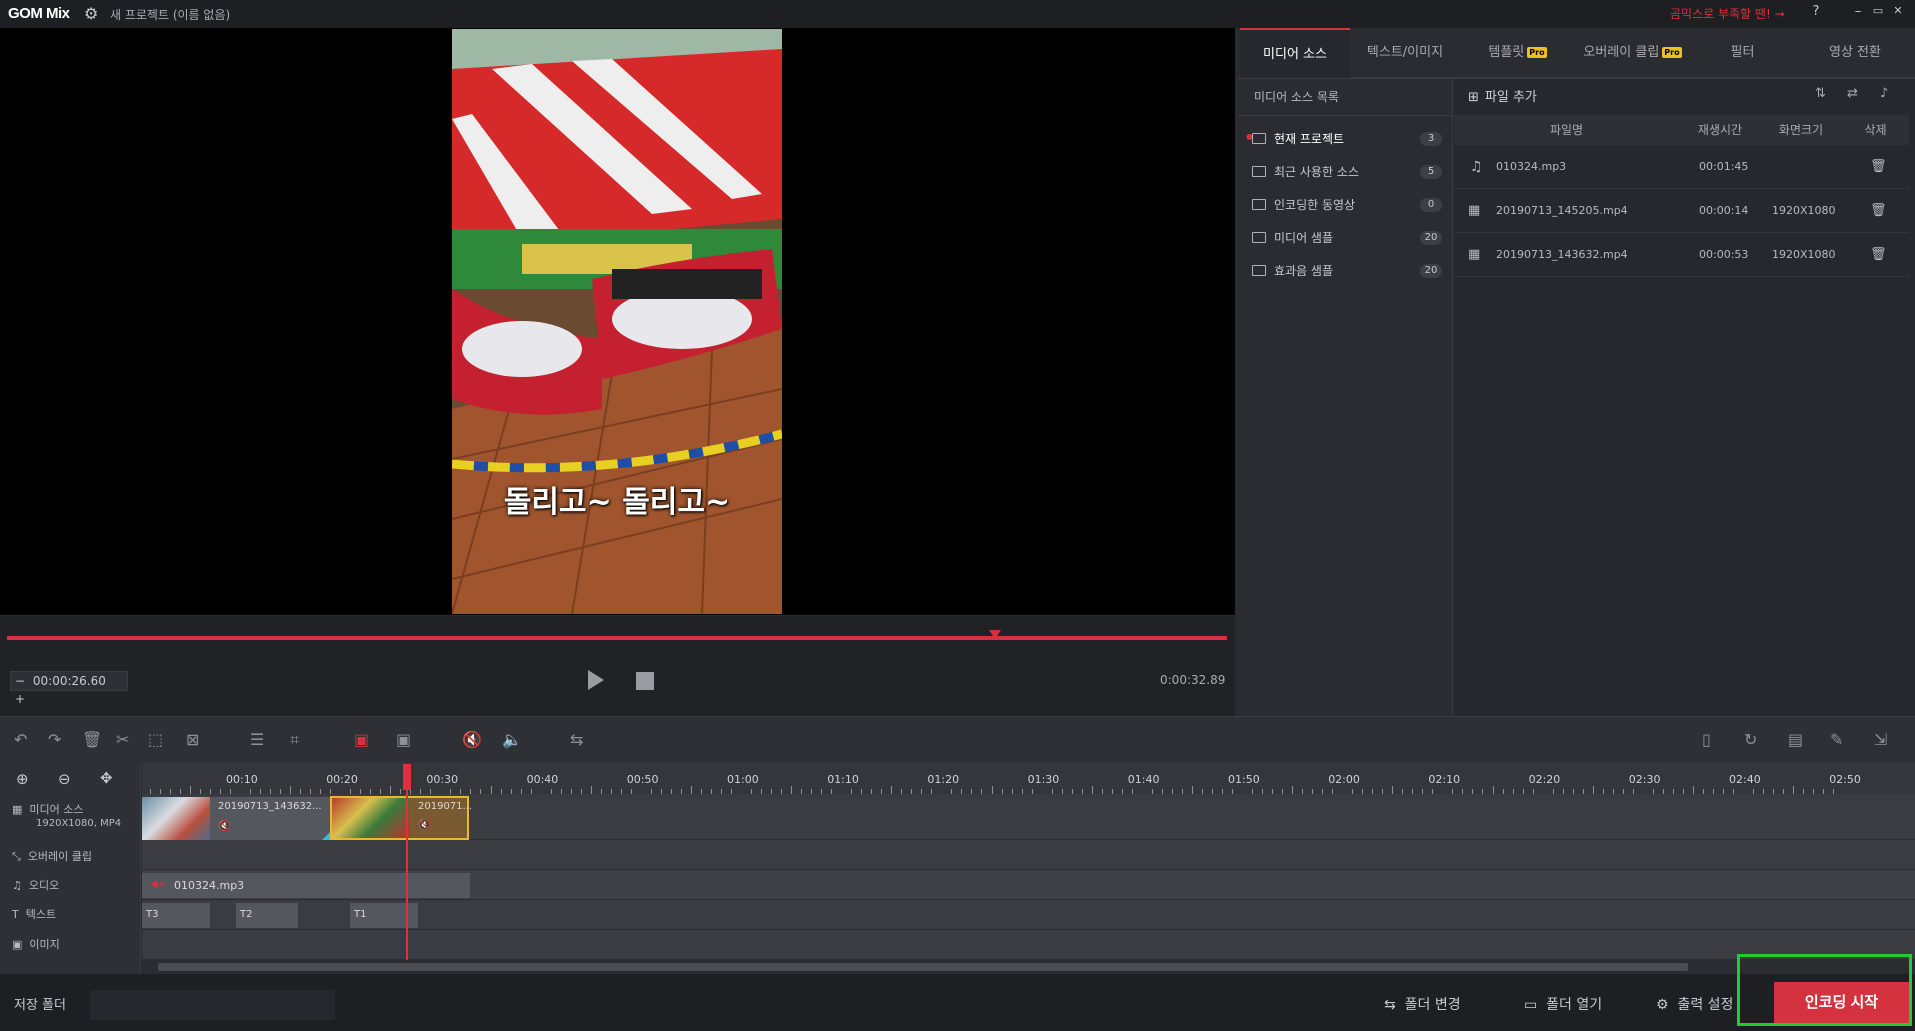  Describe the element at coordinates (122, 739) in the screenshot. I see `cut-icon: ✂` at that location.